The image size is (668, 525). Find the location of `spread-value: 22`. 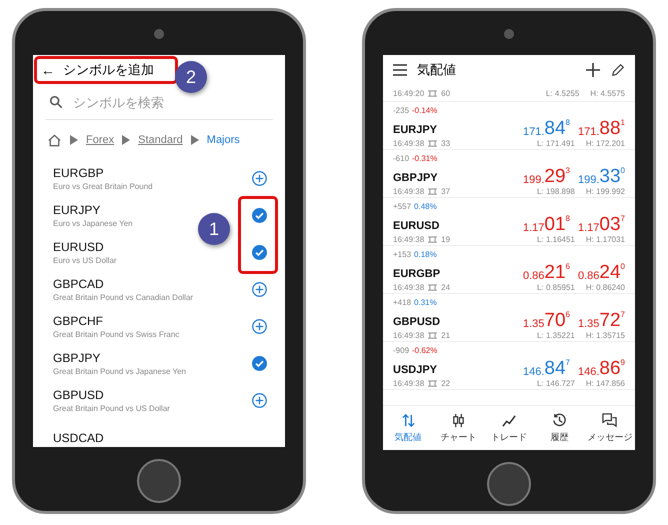

spread-value: 22 is located at coordinates (445, 383).